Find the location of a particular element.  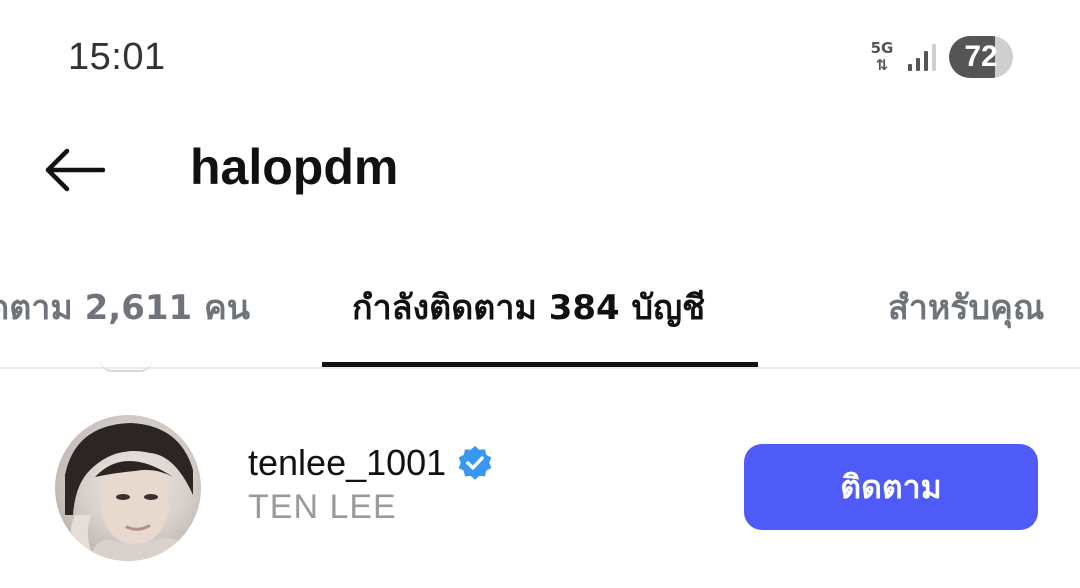

battery-icon: 72 is located at coordinates (981, 57).